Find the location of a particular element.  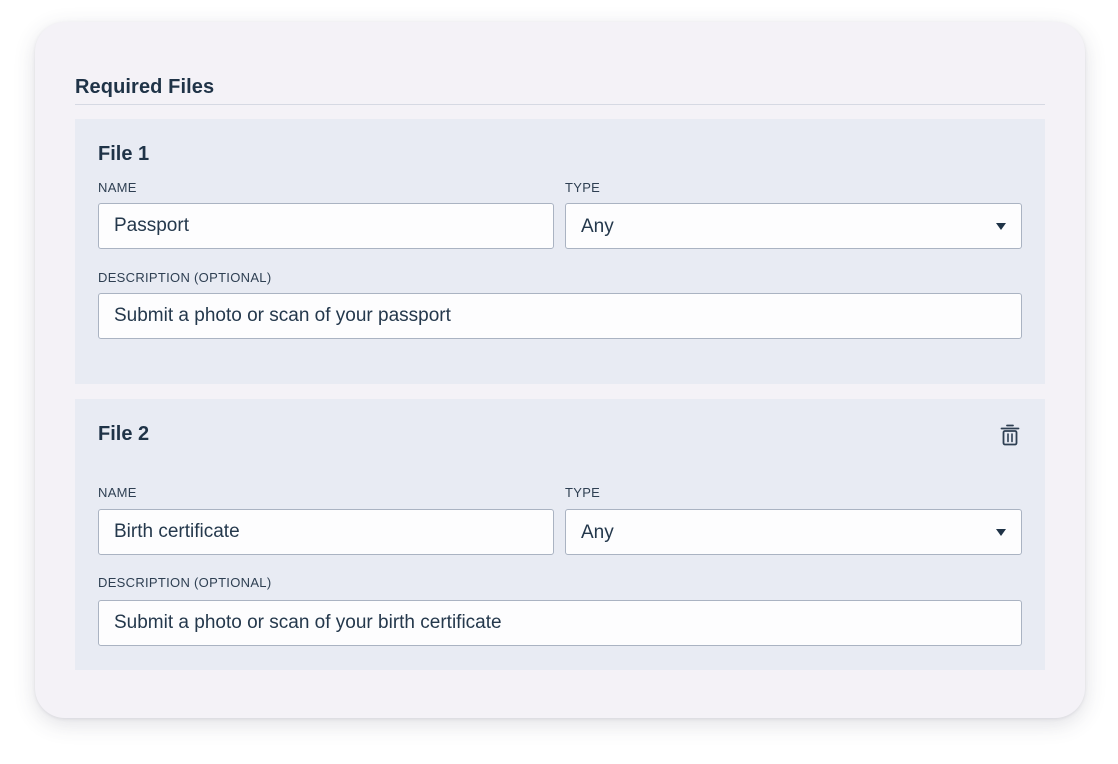

file-1-name-label: NAME is located at coordinates (117, 187).